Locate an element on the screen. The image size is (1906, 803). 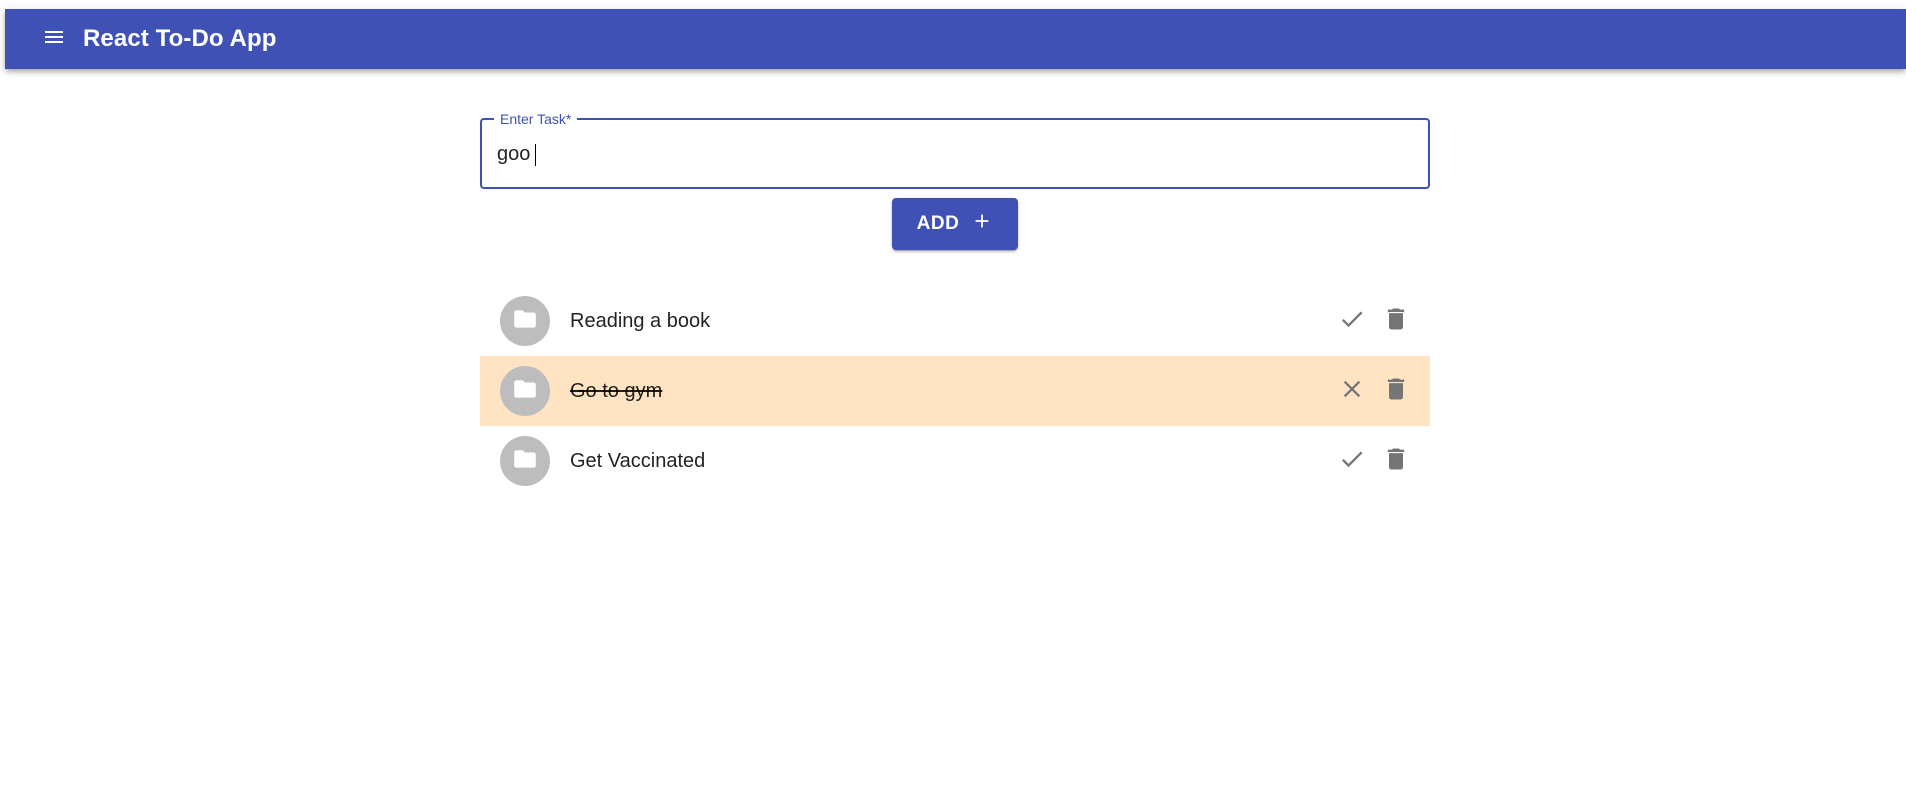
menu-button is located at coordinates (54, 39).